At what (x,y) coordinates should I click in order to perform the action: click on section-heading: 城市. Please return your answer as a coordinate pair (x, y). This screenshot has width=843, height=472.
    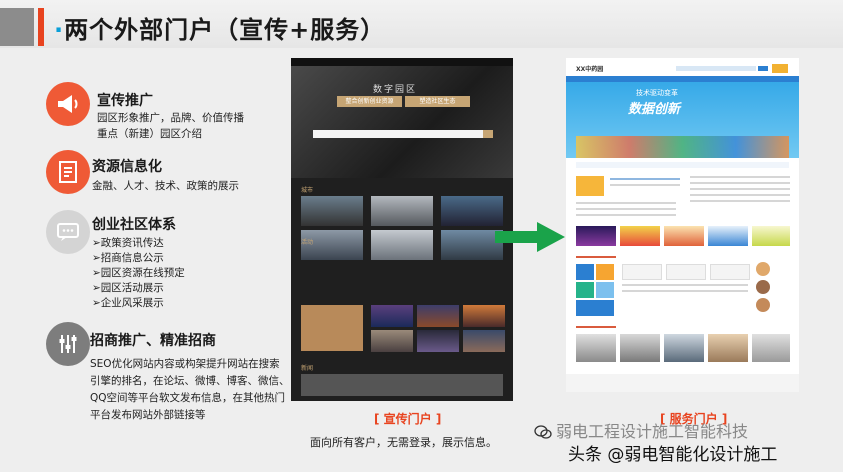
    Looking at the image, I should click on (307, 190).